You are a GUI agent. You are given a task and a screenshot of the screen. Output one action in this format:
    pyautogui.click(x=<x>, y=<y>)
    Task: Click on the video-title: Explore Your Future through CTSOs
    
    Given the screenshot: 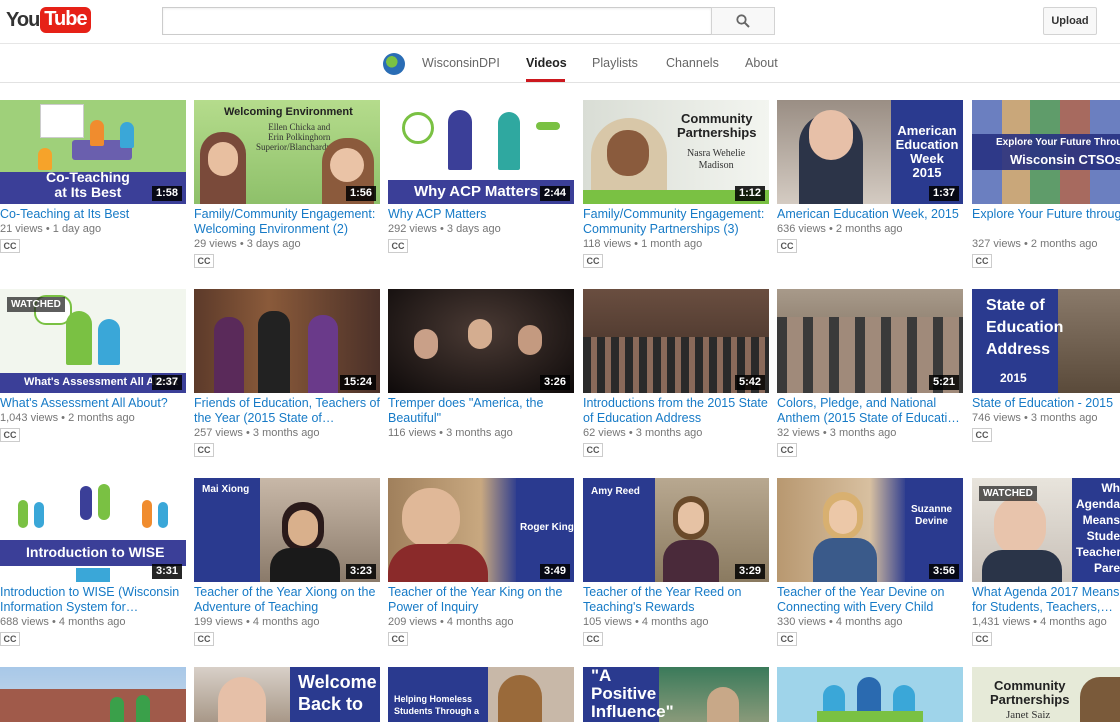 What is the action you would take?
    pyautogui.click(x=1046, y=214)
    